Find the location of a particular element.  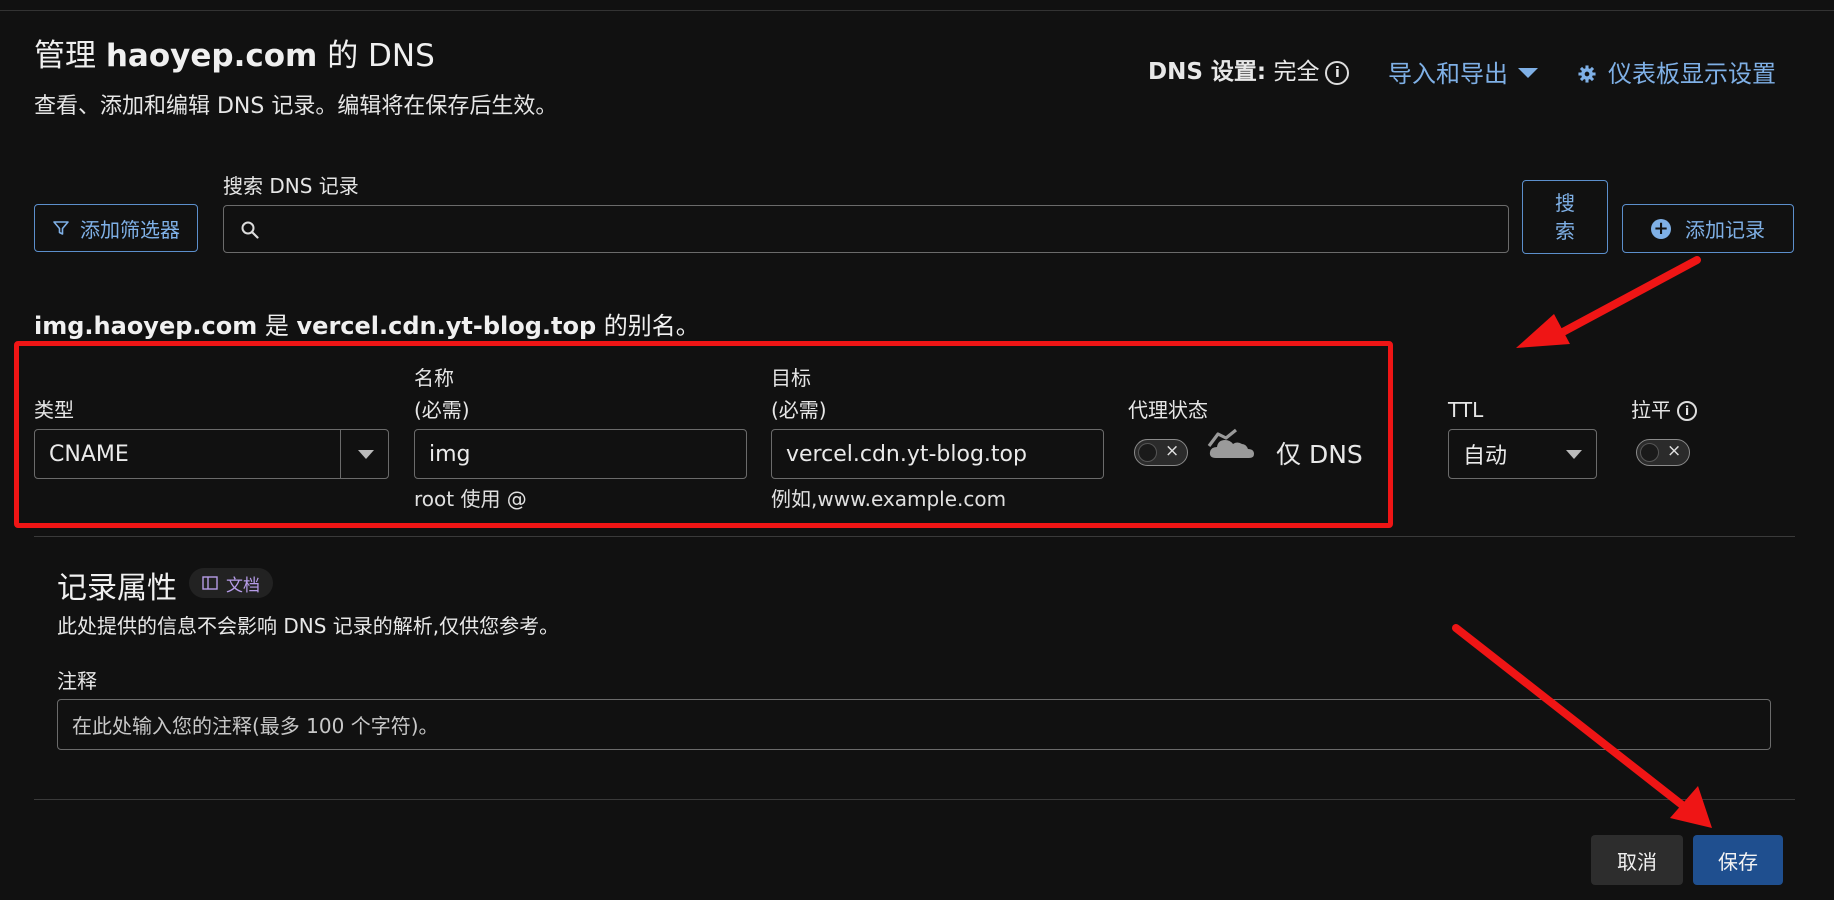

docs-link: 文档 is located at coordinates (231, 583).